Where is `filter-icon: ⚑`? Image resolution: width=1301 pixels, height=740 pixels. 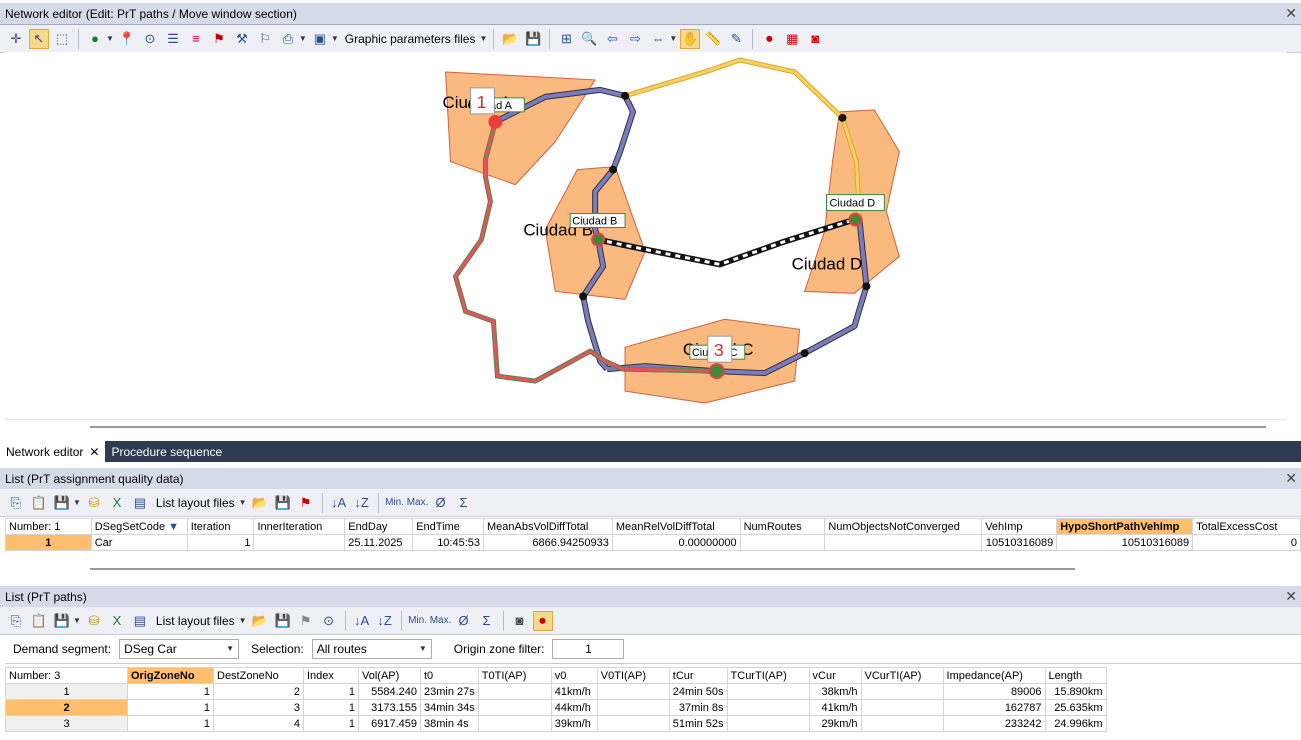
filter-icon: ⚑ is located at coordinates (219, 39).